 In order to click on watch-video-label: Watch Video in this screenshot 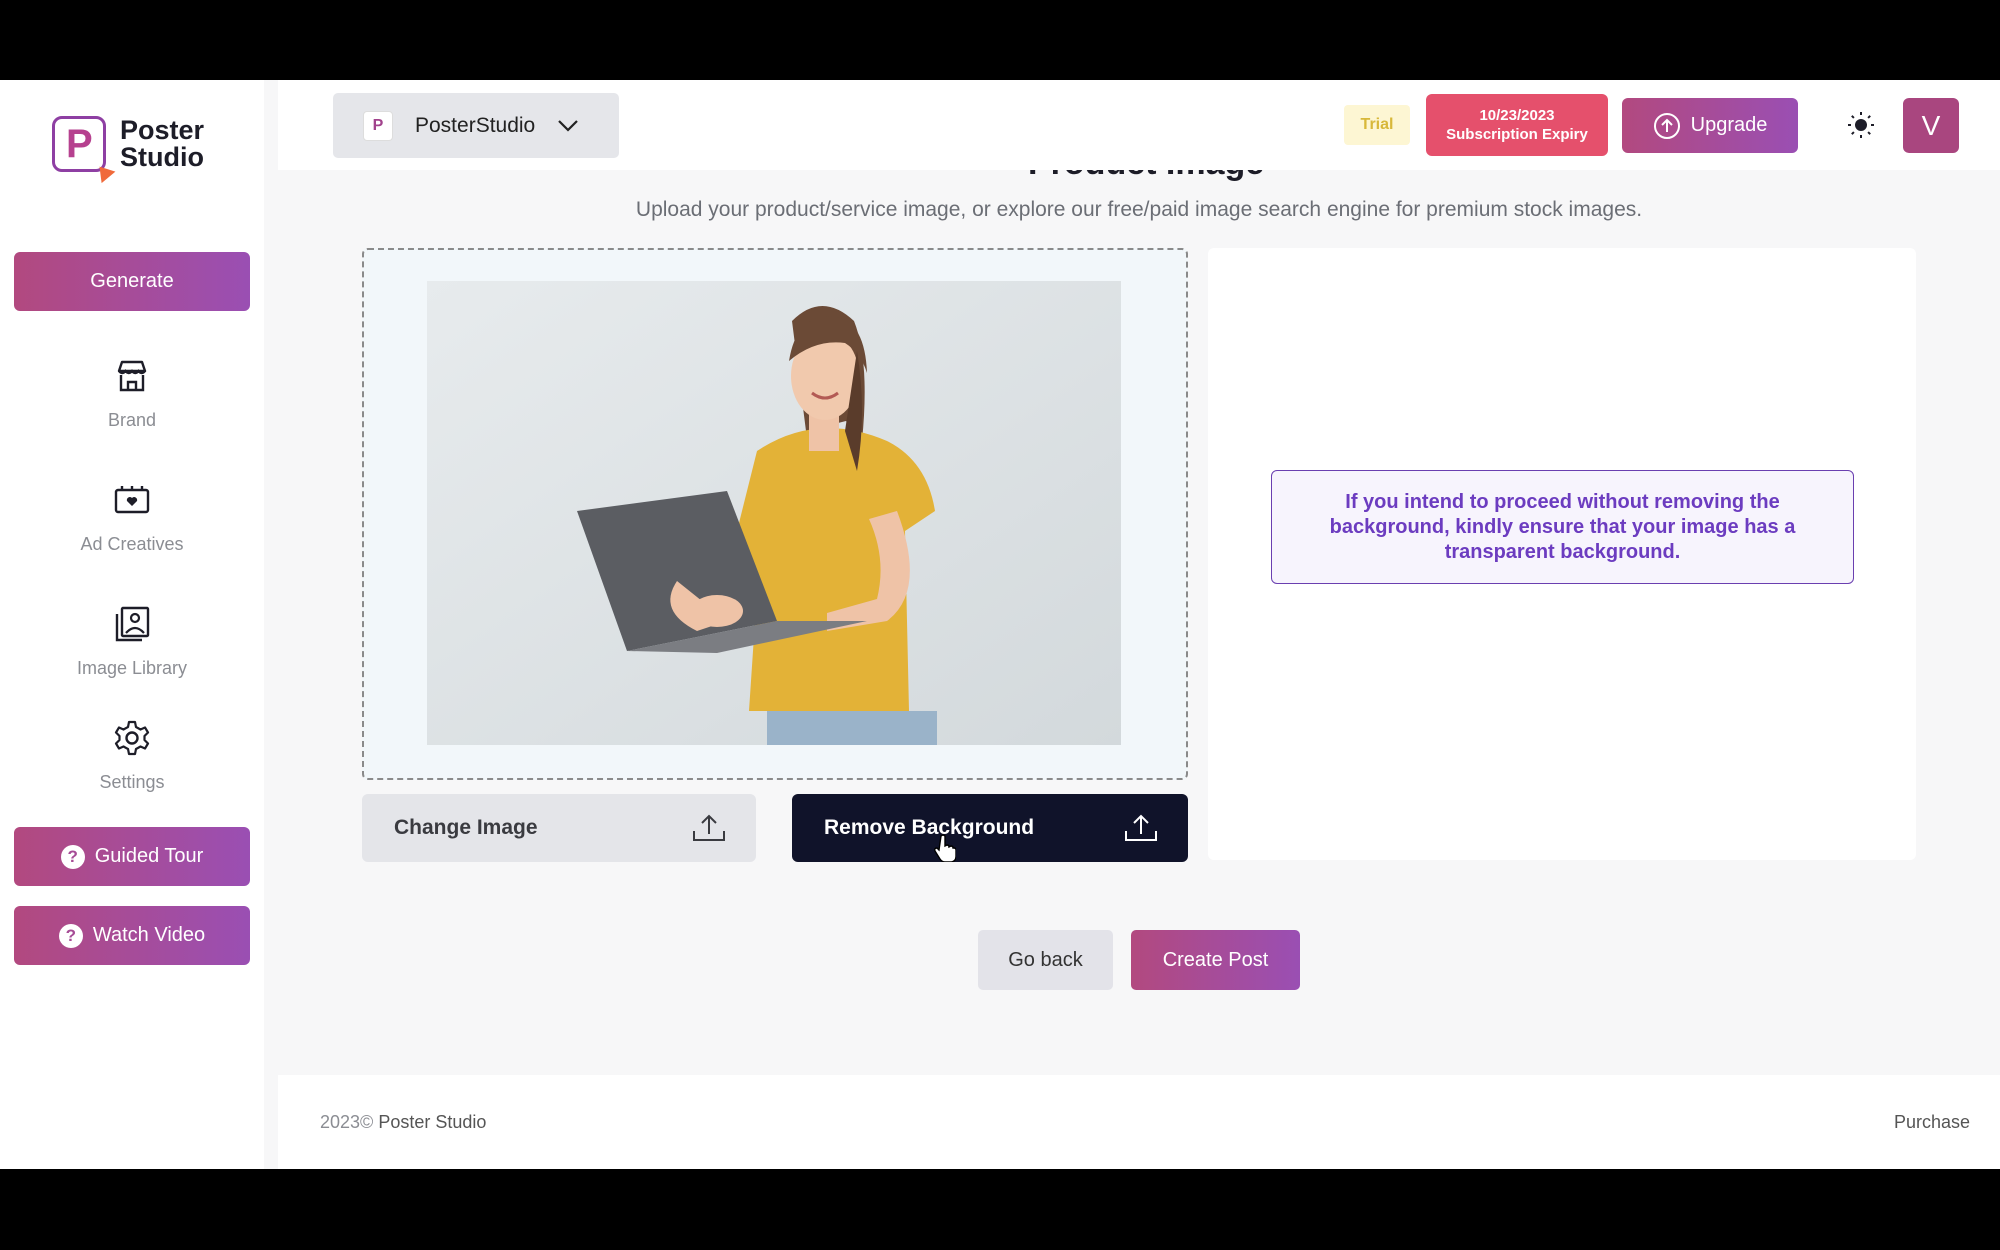, I will do `click(149, 935)`.